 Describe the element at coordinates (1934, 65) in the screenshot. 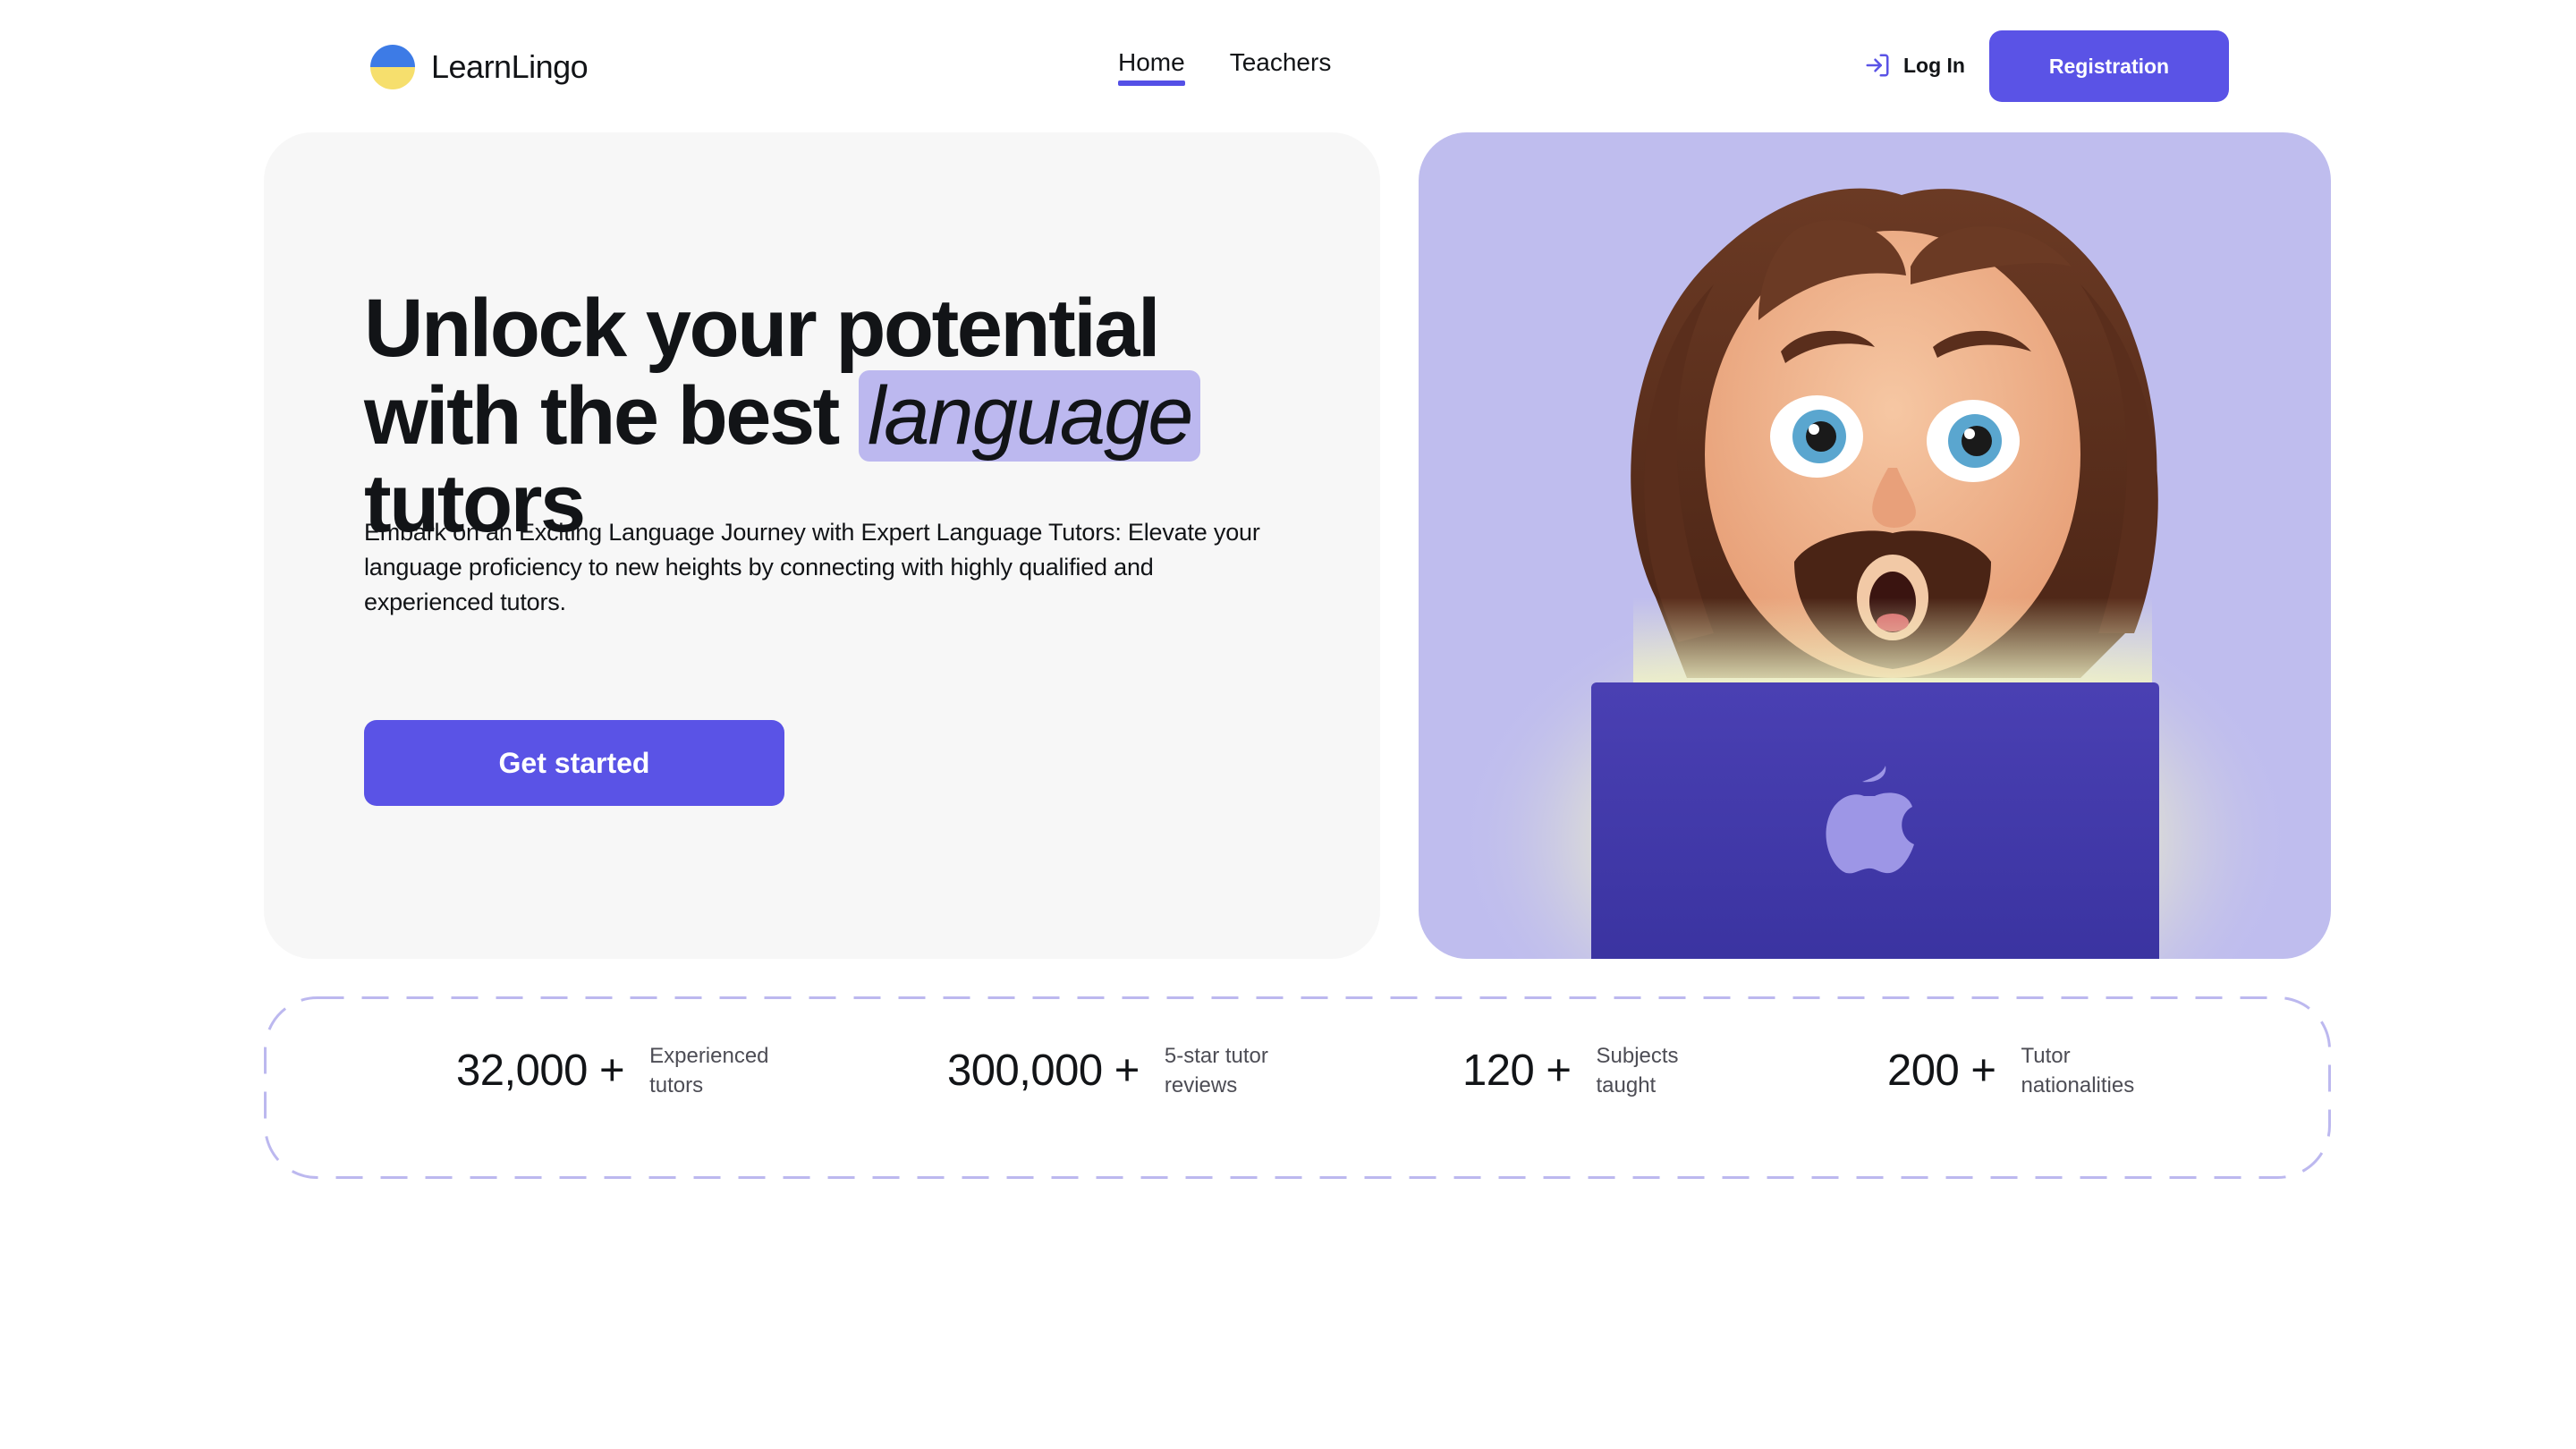

I see `login-label: Log In` at that location.